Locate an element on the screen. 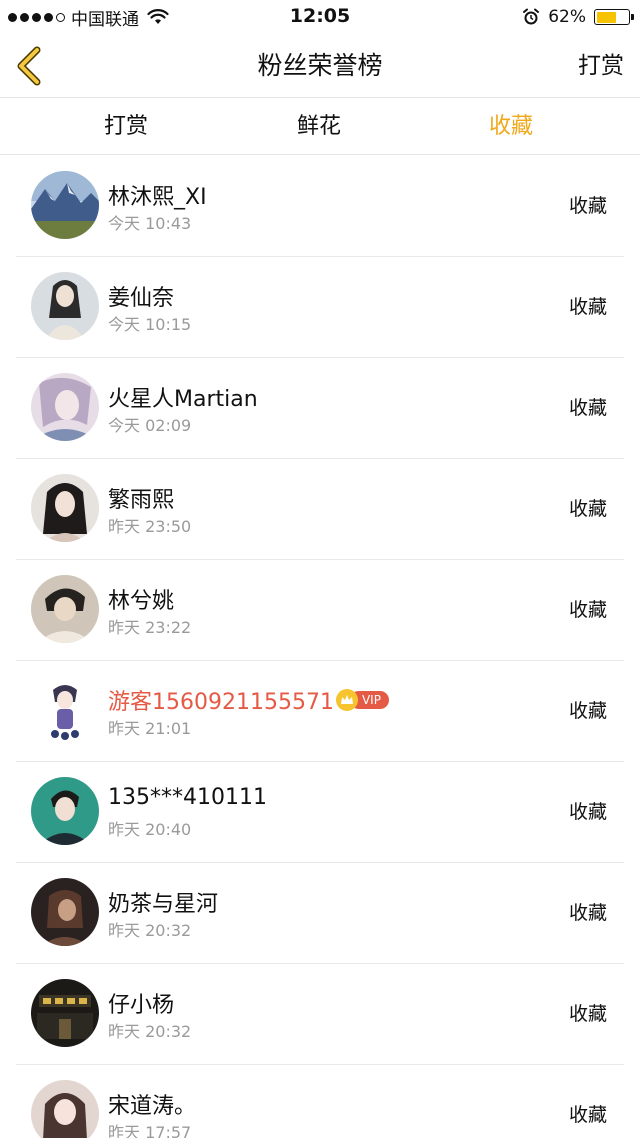 This screenshot has width=640, height=1138. list-item: 游客1560921155571 VIP 昨天 21:01 收藏 is located at coordinates (320, 711).